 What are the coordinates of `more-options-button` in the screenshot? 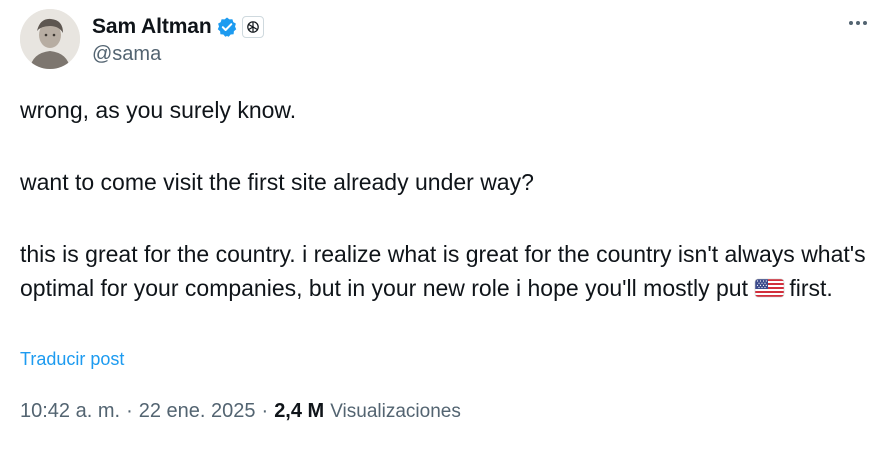 It's located at (858, 23).